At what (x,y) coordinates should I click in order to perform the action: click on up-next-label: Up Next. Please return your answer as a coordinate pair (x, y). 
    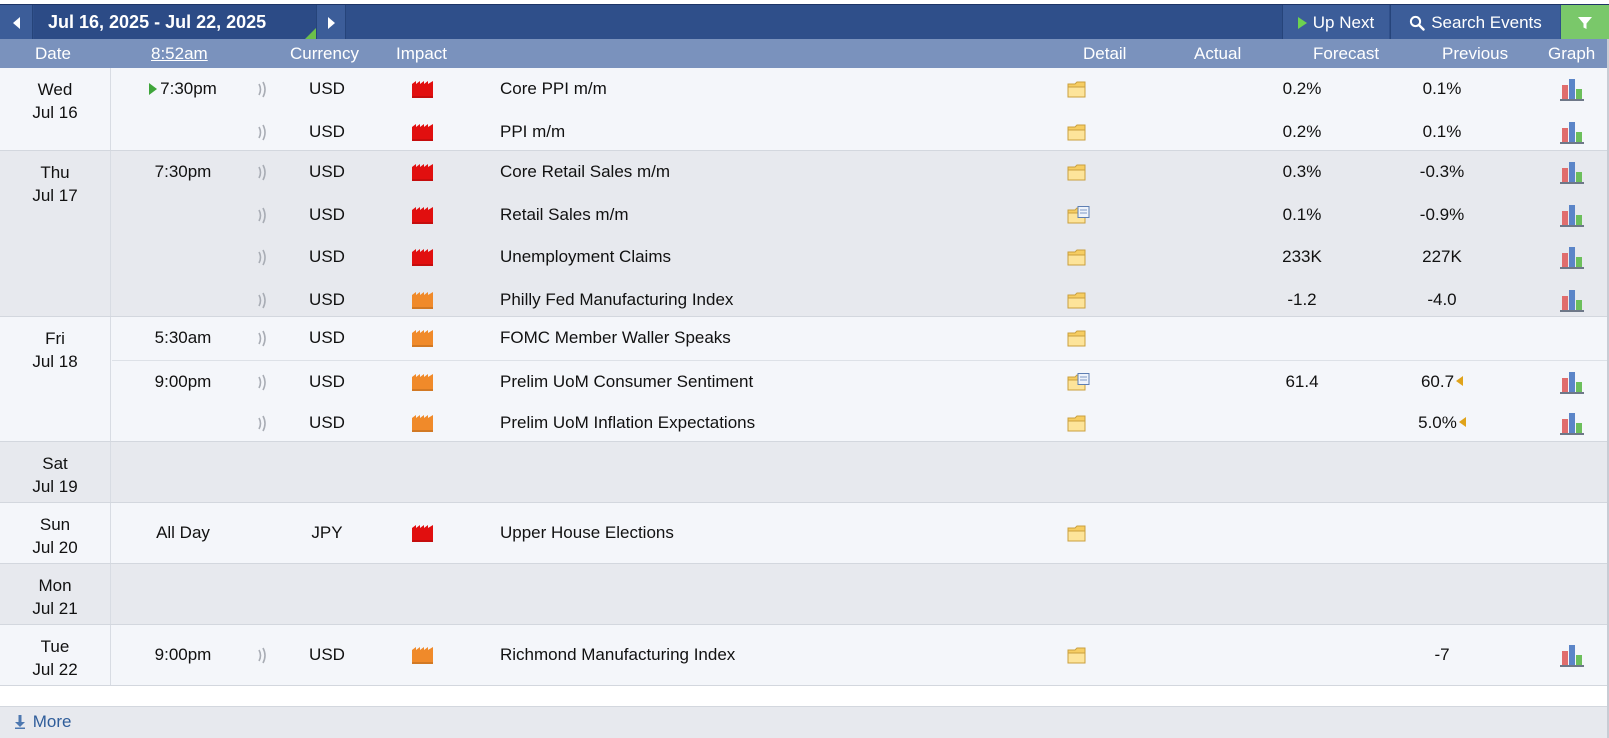
    Looking at the image, I should click on (1343, 22).